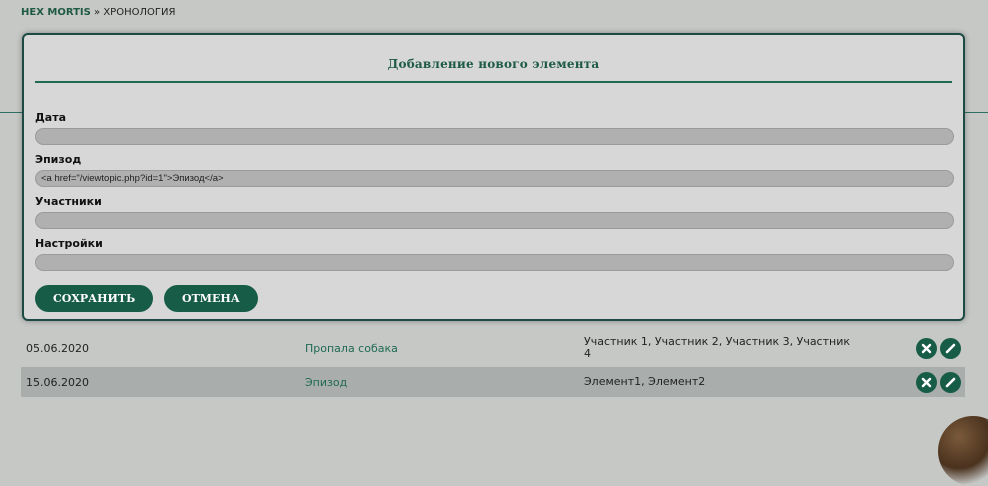 The image size is (988, 486). What do you see at coordinates (58, 159) in the screenshot?
I see `episode-label: Эпизод` at bounding box center [58, 159].